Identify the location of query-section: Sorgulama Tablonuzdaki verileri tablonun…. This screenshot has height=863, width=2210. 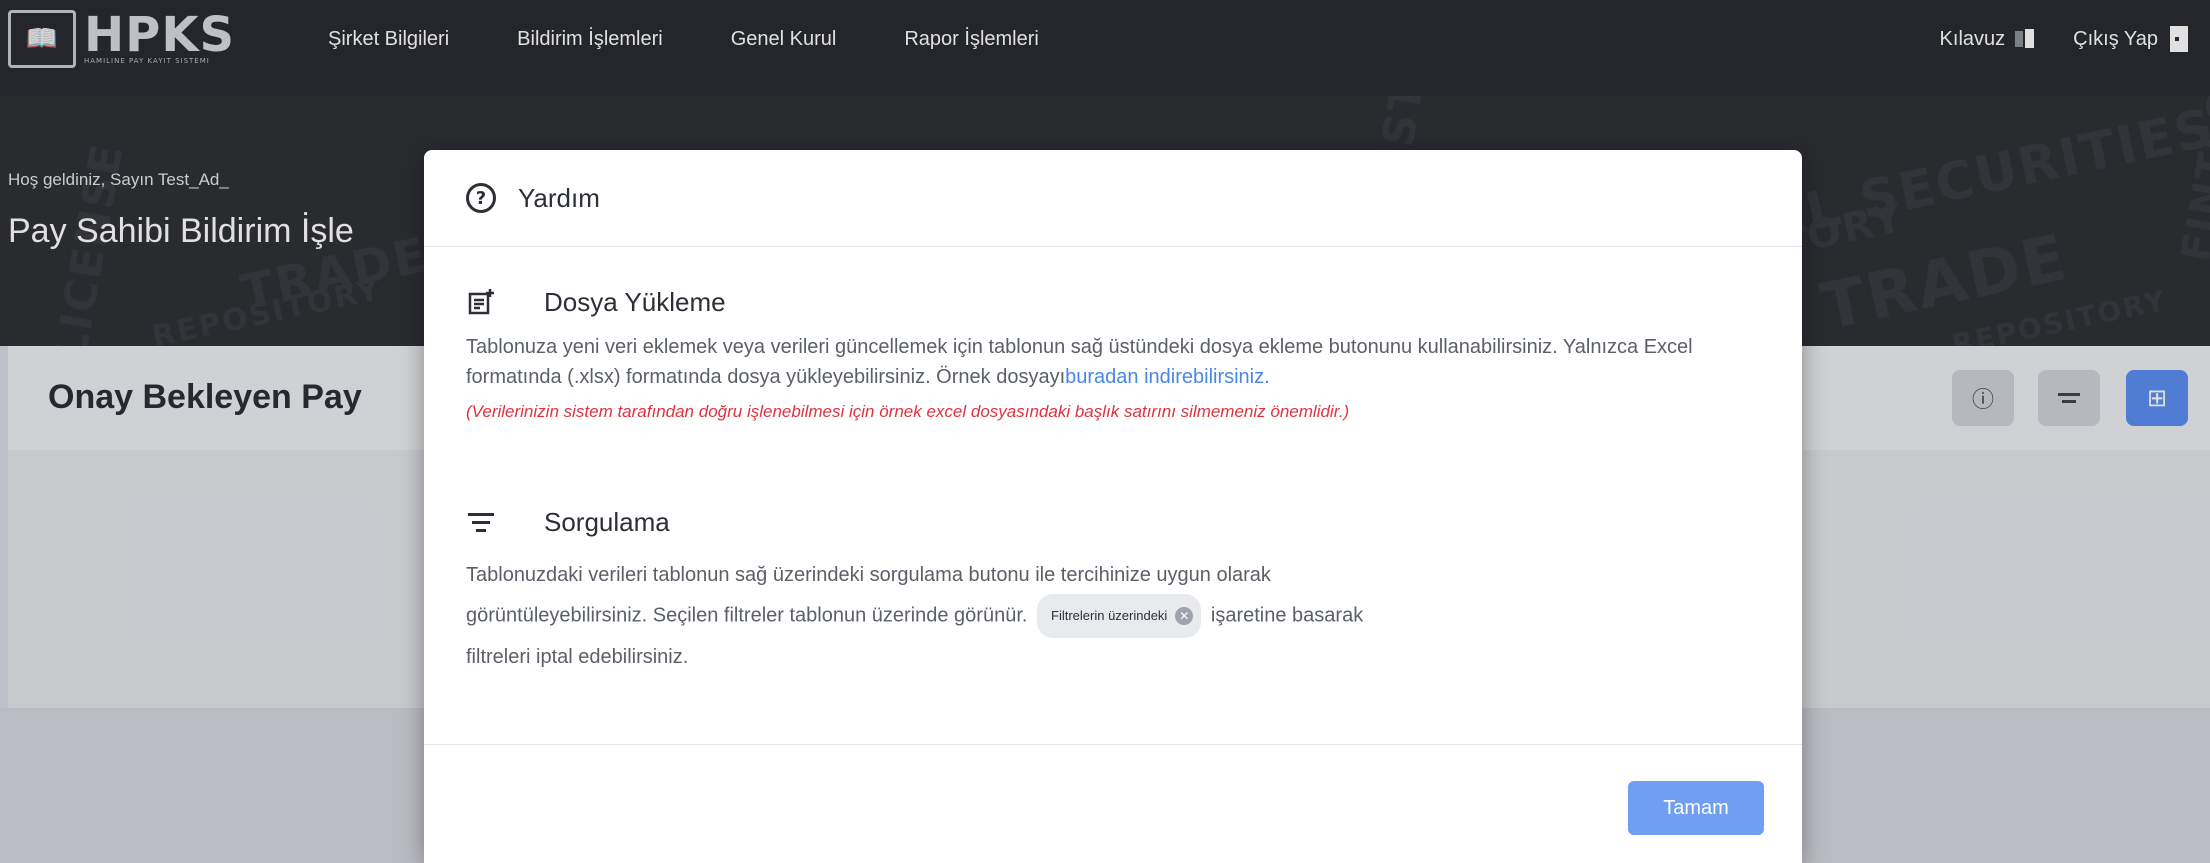
(1113, 589).